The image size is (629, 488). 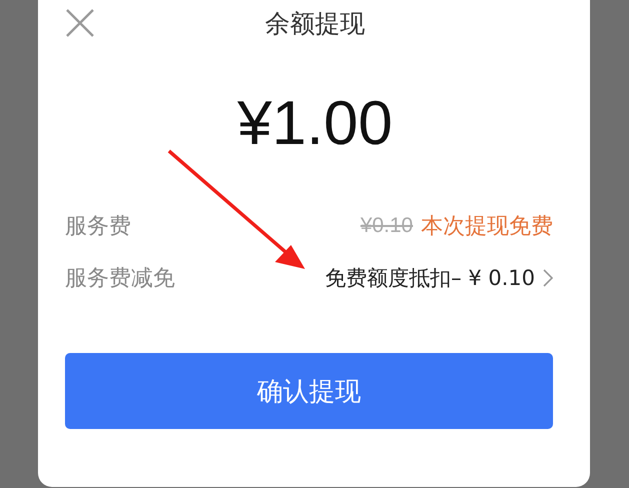 What do you see at coordinates (386, 226) in the screenshot?
I see `original-fee: ¥0.10` at bounding box center [386, 226].